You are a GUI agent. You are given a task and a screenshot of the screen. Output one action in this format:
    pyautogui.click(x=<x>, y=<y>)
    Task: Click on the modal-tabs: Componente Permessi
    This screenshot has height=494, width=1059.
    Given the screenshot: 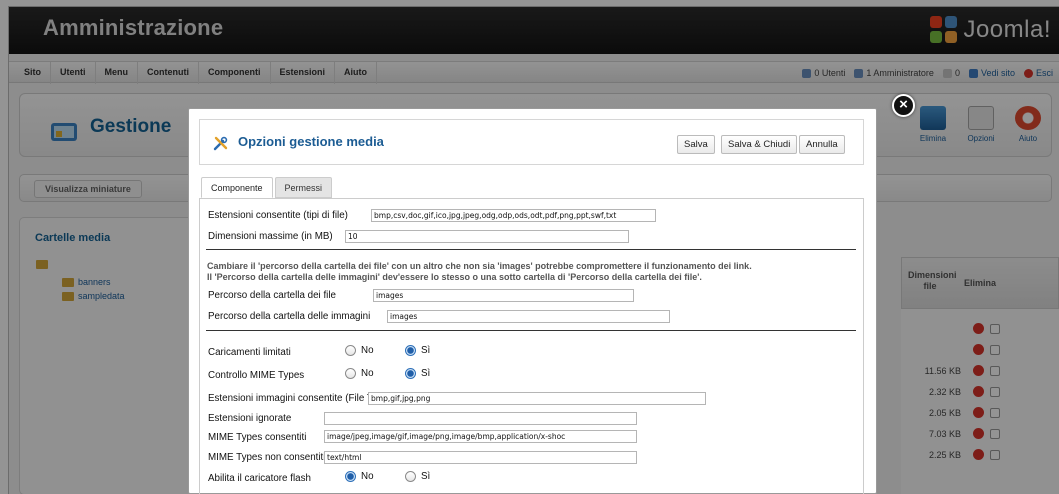 What is the action you would take?
    pyautogui.click(x=267, y=187)
    